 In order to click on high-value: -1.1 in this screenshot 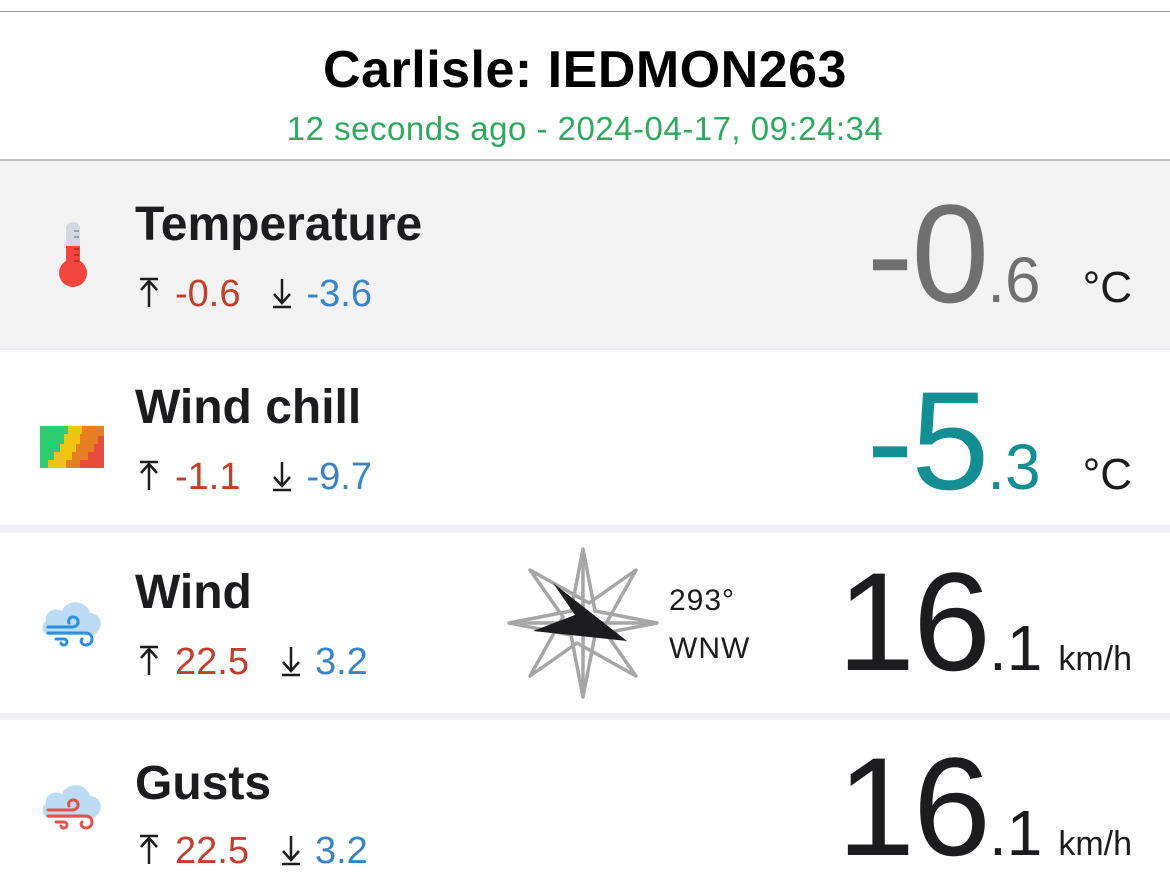, I will do `click(208, 477)`.